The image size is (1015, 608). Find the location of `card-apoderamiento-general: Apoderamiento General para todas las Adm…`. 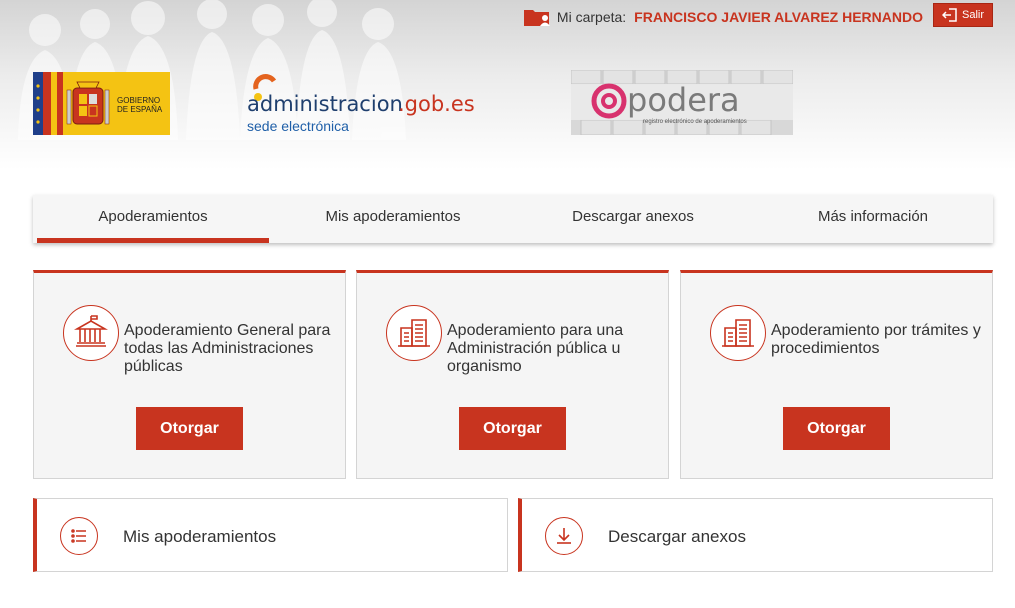

card-apoderamiento-general: Apoderamiento General para todas las Adm… is located at coordinates (189, 374).